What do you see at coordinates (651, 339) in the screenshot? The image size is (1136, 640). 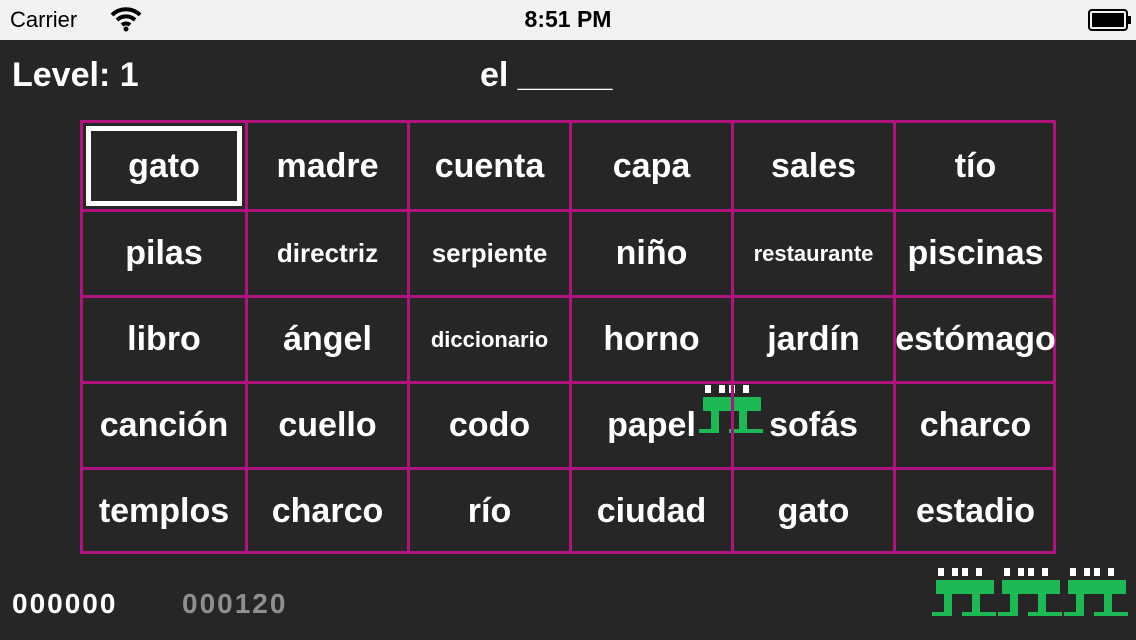 I see `word-cell: horno` at bounding box center [651, 339].